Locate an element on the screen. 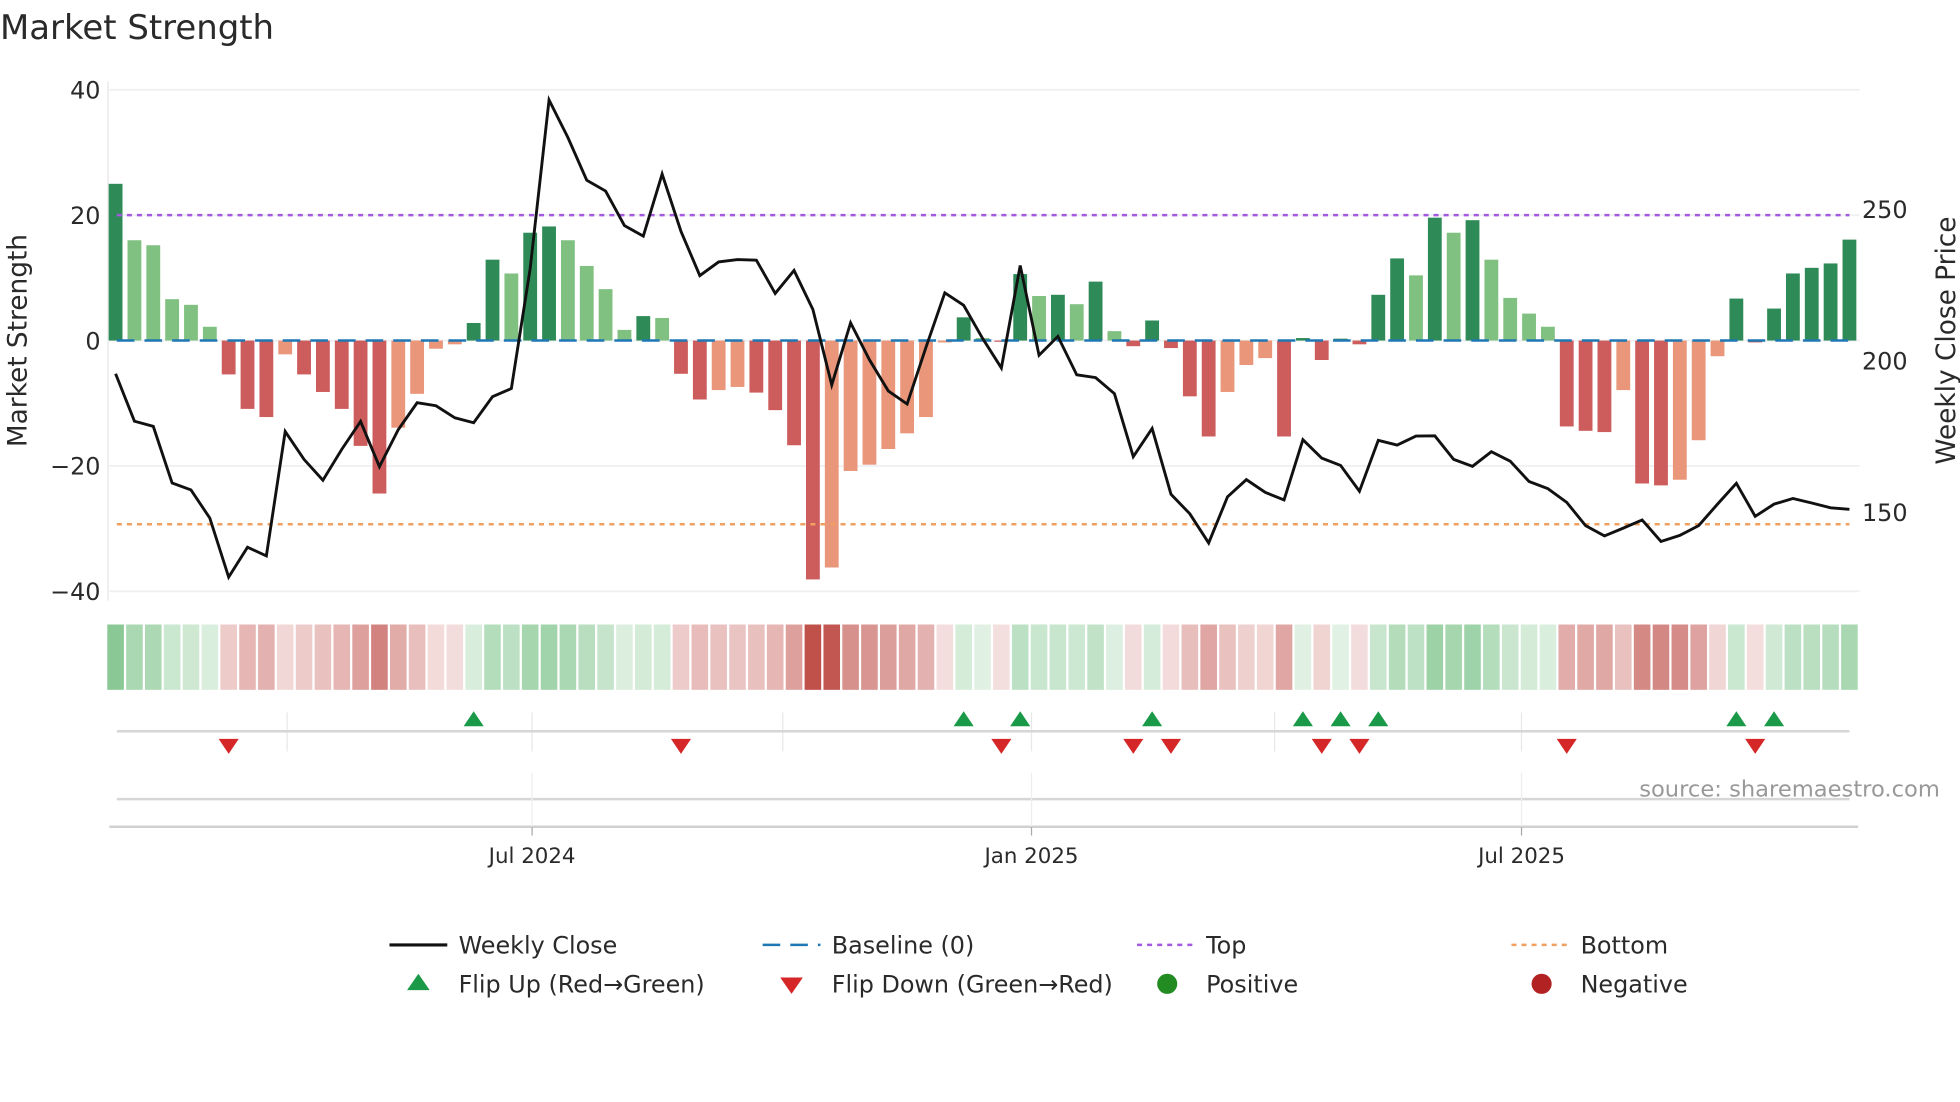 The image size is (1960, 1102). legend-label: Negative is located at coordinates (1634, 985).